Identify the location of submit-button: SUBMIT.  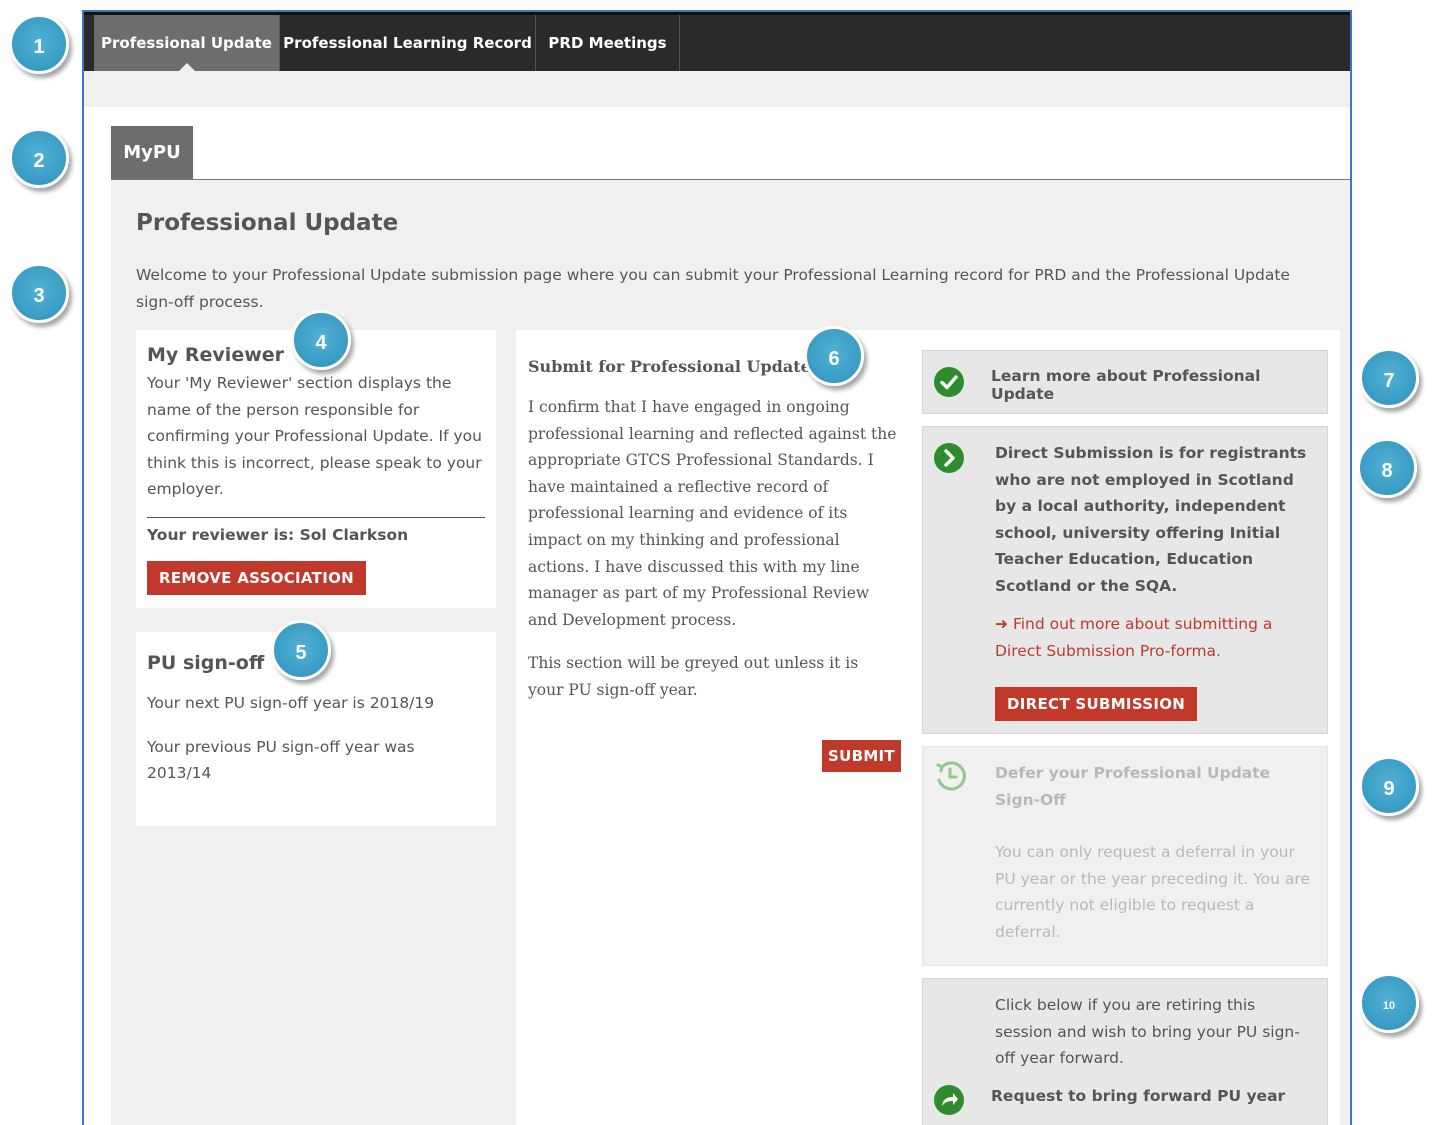
(861, 756).